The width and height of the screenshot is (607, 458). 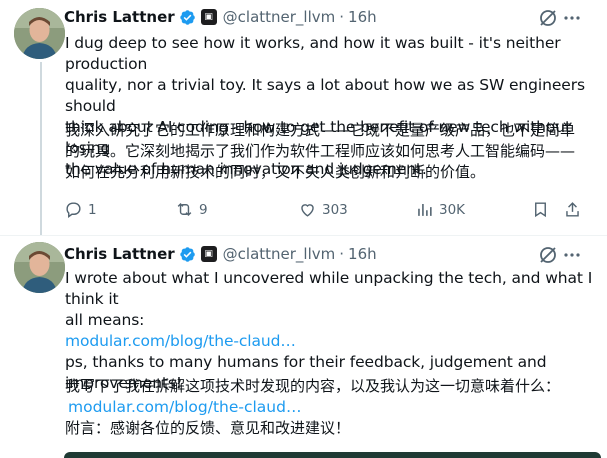 What do you see at coordinates (335, 209) in the screenshot?
I see `like-count: 303` at bounding box center [335, 209].